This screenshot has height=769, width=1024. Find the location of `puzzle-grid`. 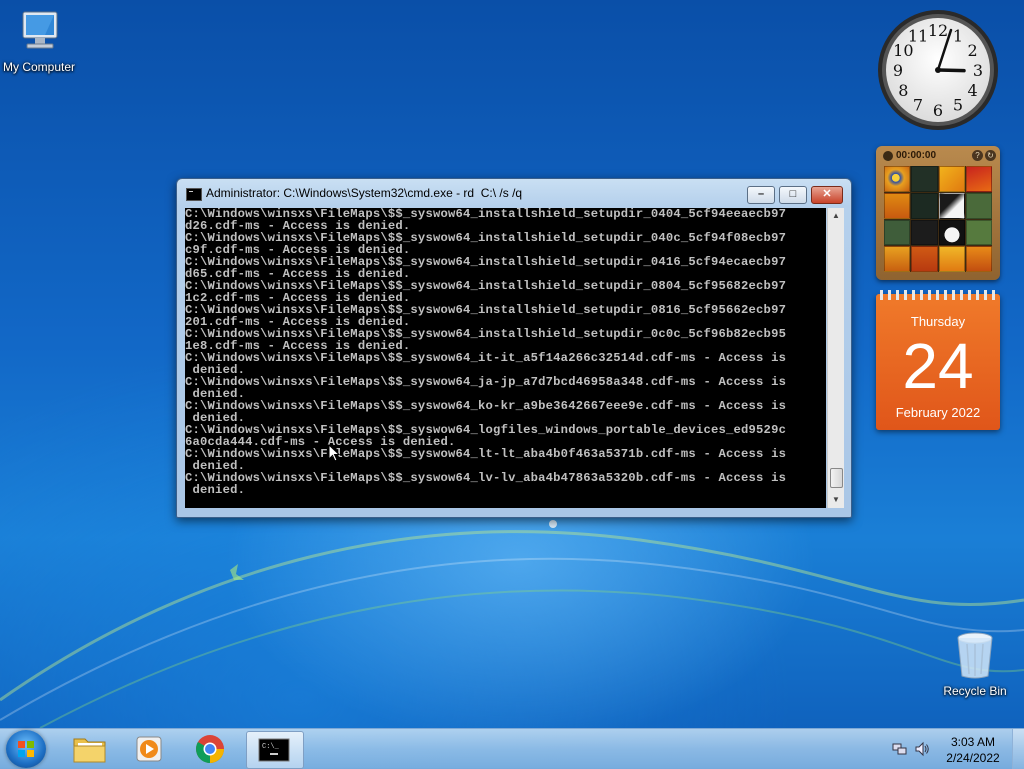

puzzle-grid is located at coordinates (938, 219).